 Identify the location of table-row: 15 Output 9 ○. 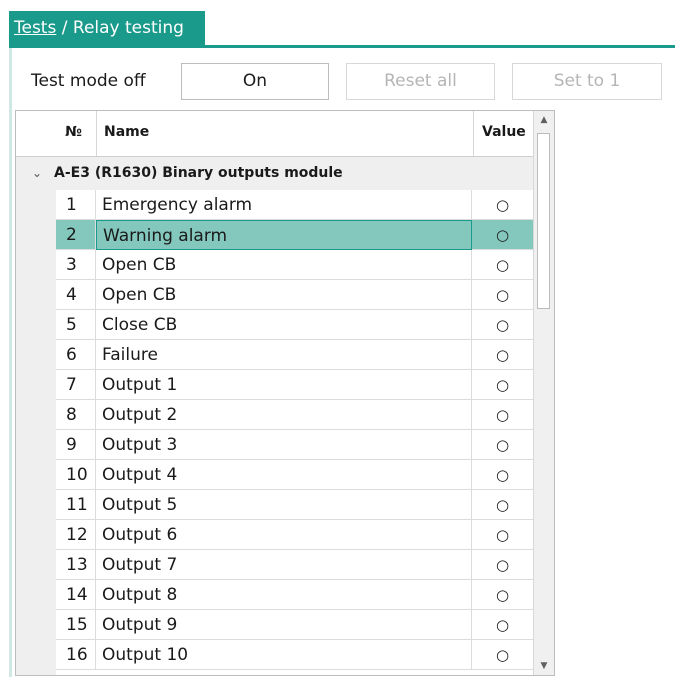
(295, 625).